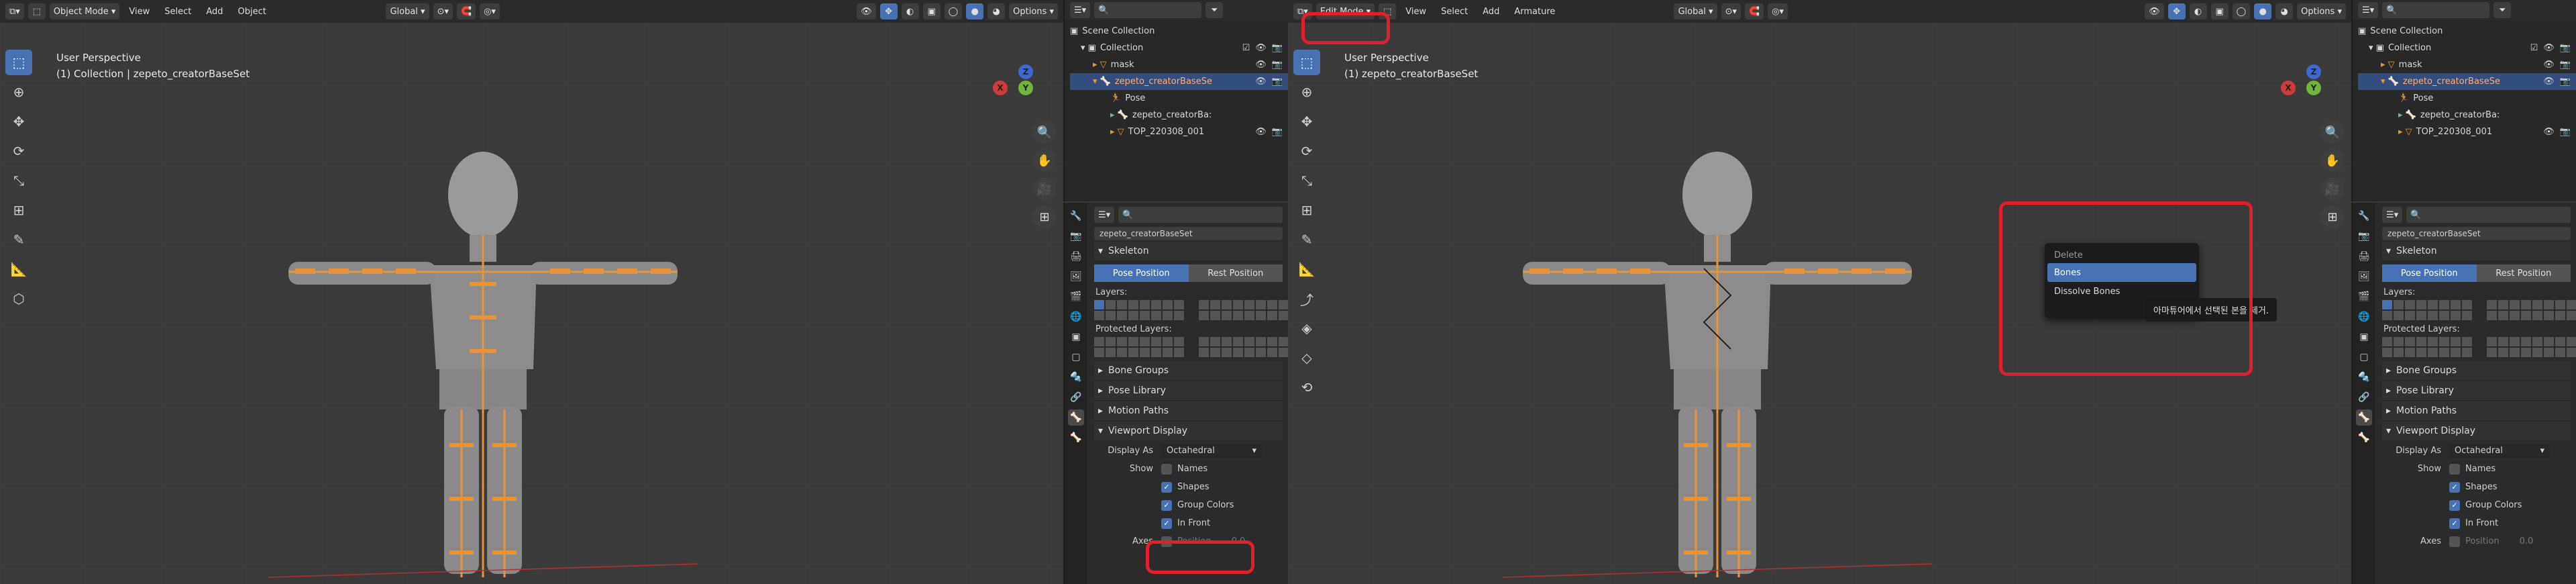  Describe the element at coordinates (2364, 236) in the screenshot. I see `render-tab-icon: 📷` at that location.